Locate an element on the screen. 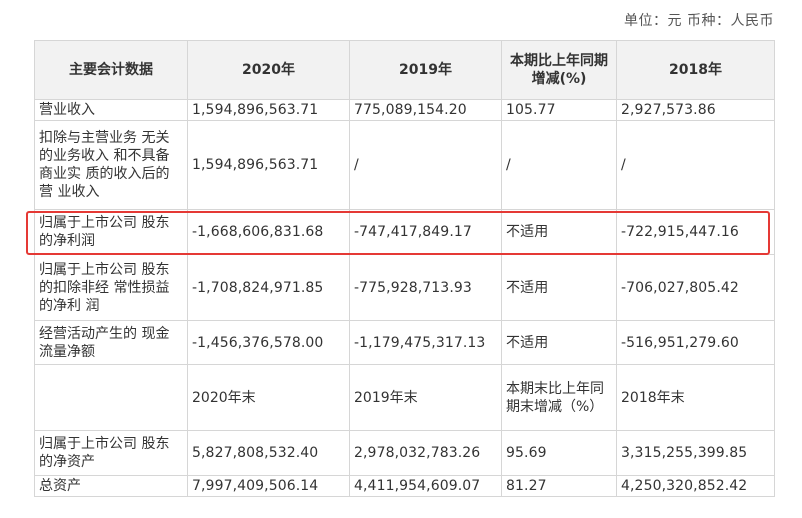 The width and height of the screenshot is (802, 518). cell-2018: -722,915,447.16 is located at coordinates (695, 232).